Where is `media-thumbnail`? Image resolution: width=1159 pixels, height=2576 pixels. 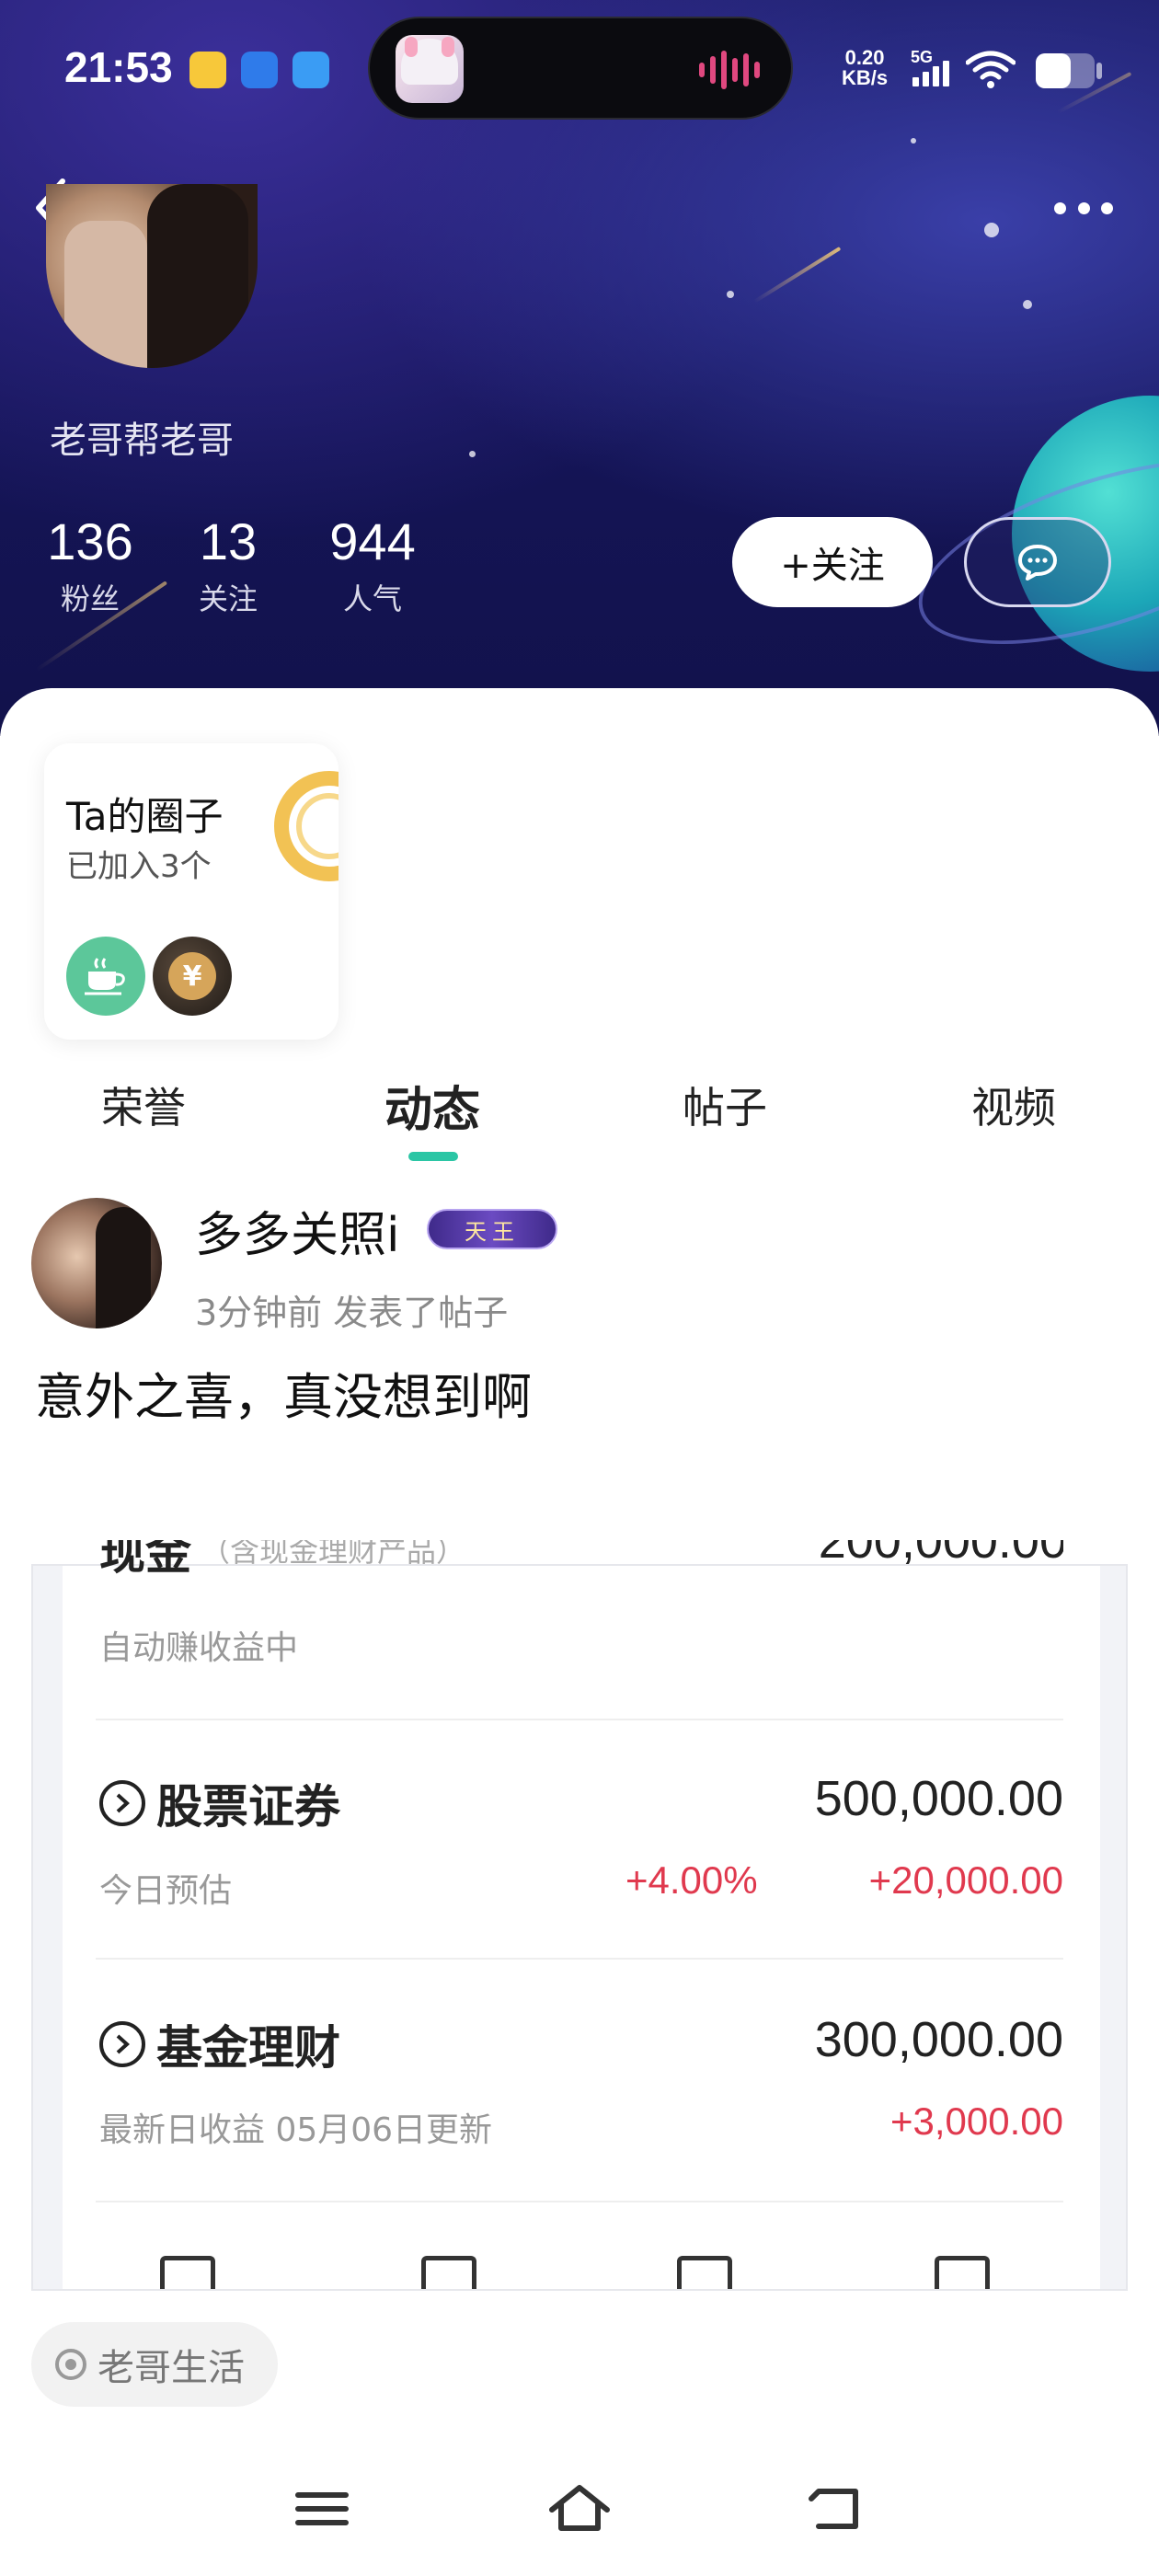 media-thumbnail is located at coordinates (430, 69).